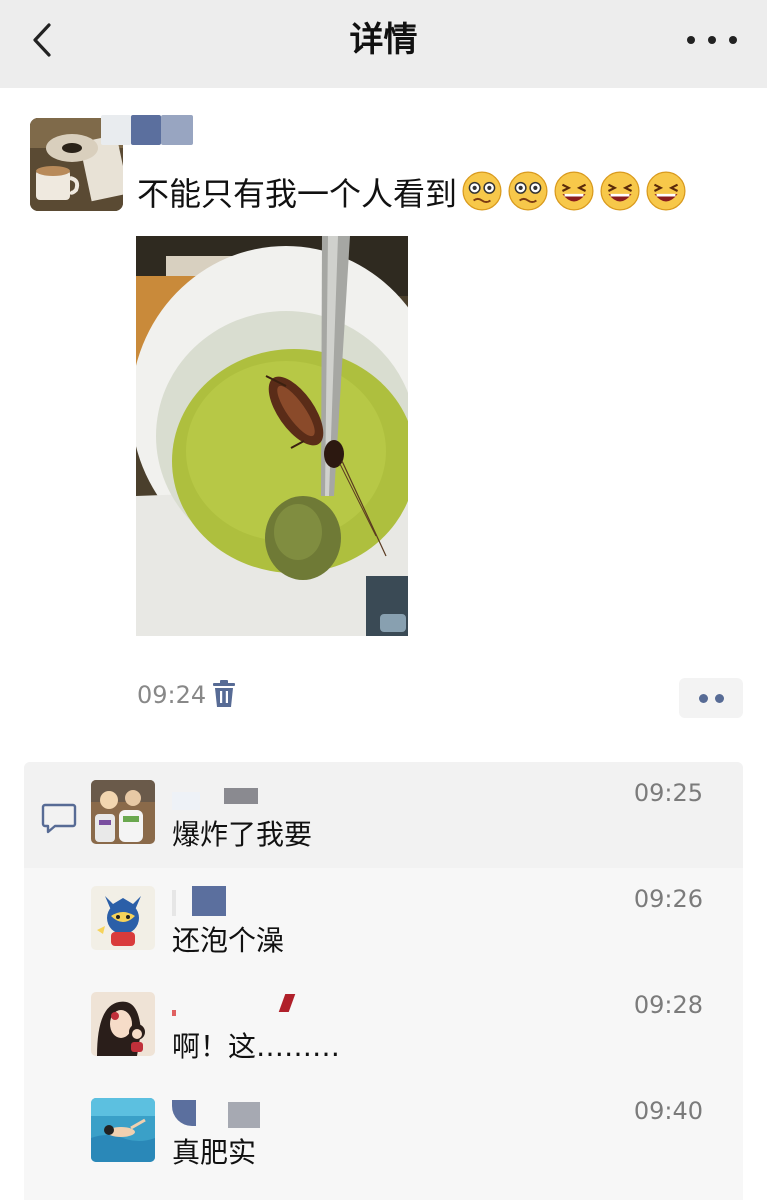 The height and width of the screenshot is (1200, 767). I want to click on post-text: 不能只有我一个人看到, so click(412, 194).